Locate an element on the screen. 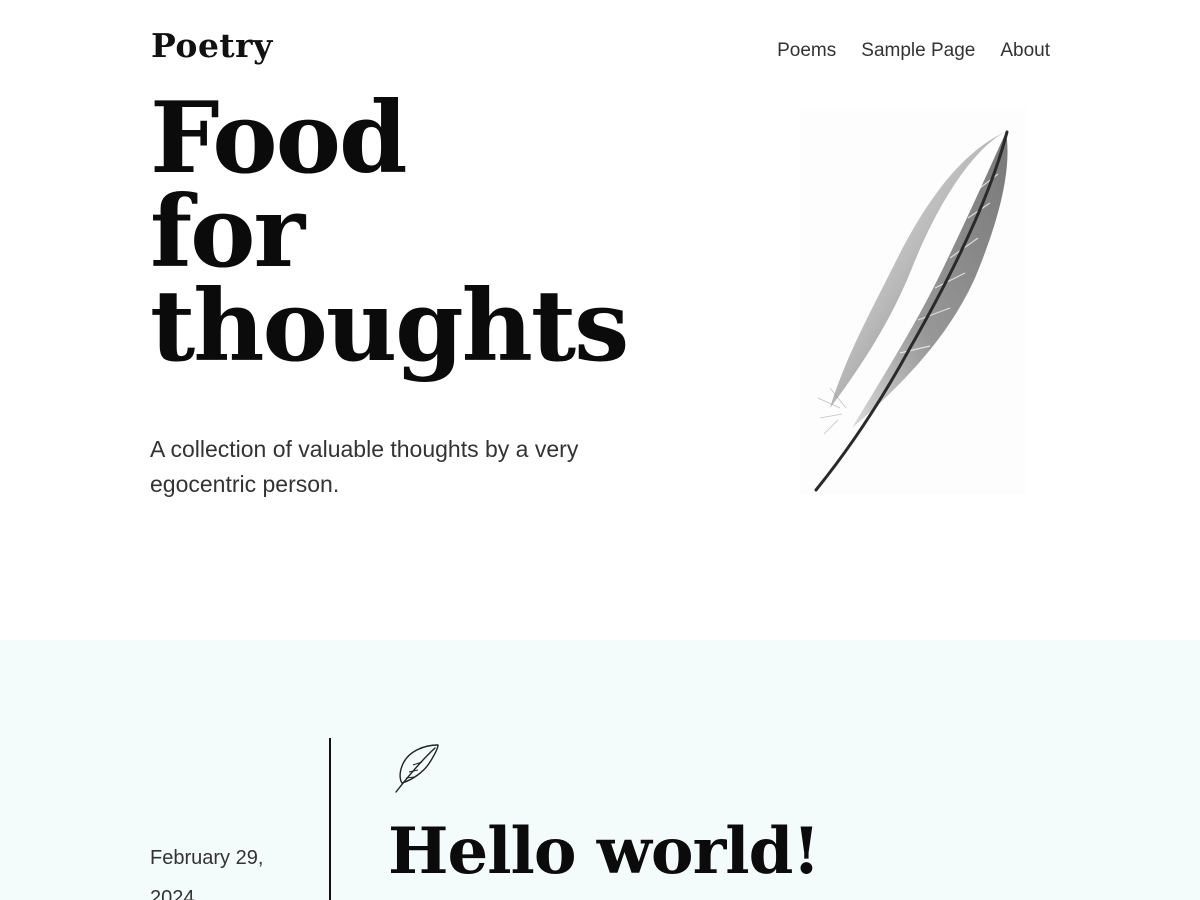 The height and width of the screenshot is (900, 1200). site-title: Poetry is located at coordinates (212, 45).